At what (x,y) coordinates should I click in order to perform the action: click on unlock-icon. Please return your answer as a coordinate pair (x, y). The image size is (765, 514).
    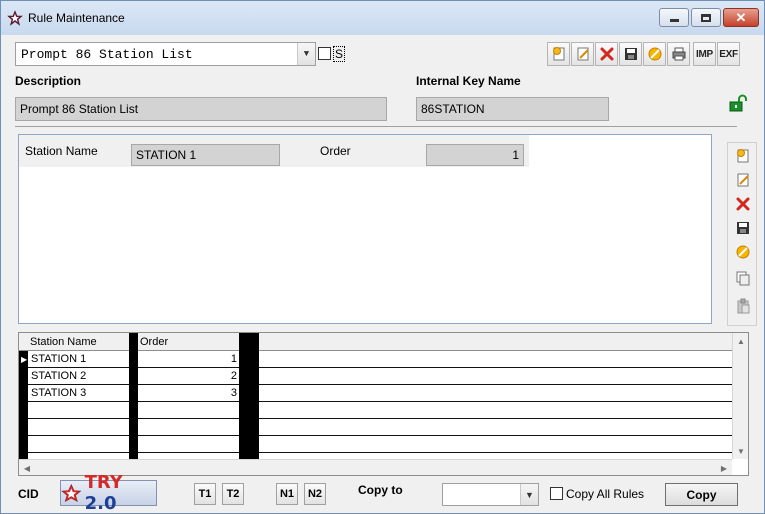
    Looking at the image, I should click on (738, 103).